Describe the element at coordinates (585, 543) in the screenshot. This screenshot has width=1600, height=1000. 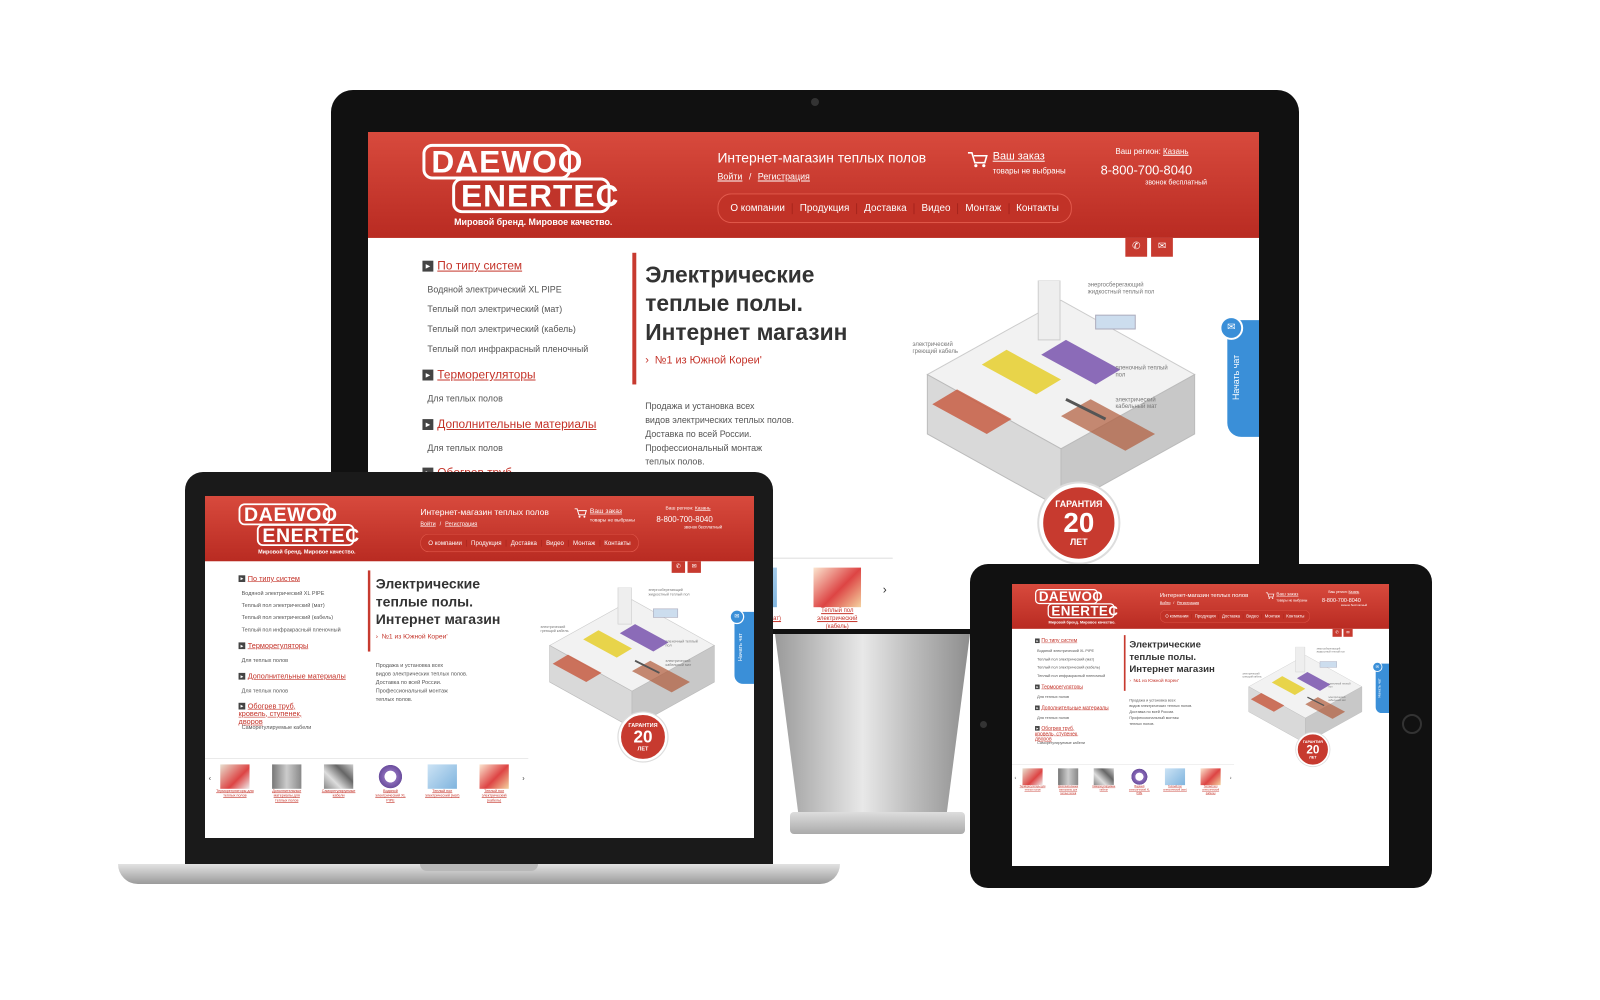
I see `nav-installation: Монтаж` at that location.